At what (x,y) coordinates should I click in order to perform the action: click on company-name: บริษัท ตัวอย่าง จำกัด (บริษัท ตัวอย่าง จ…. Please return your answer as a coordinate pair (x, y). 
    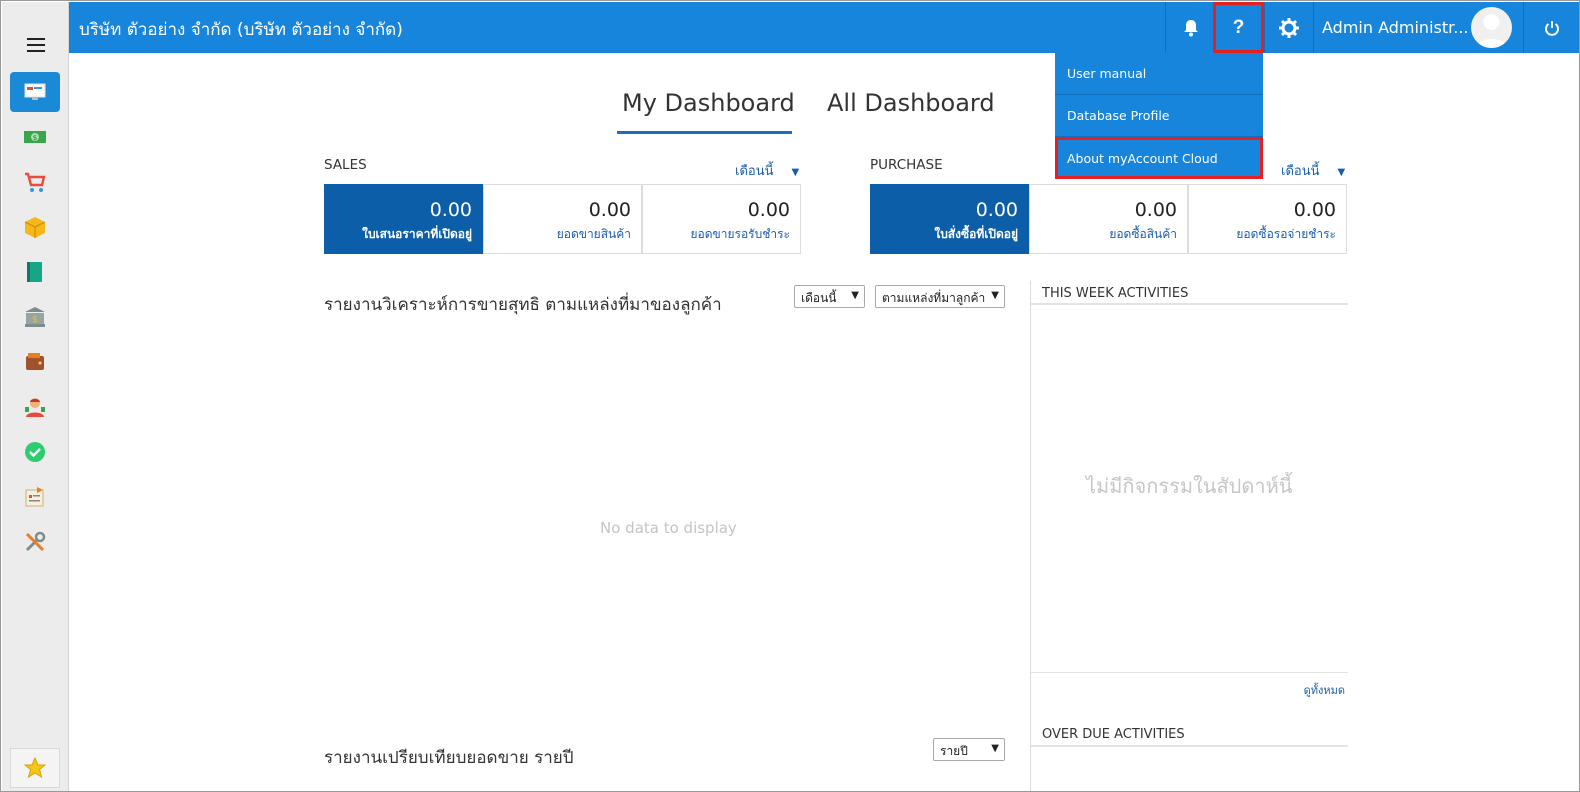
    Looking at the image, I should click on (241, 30).